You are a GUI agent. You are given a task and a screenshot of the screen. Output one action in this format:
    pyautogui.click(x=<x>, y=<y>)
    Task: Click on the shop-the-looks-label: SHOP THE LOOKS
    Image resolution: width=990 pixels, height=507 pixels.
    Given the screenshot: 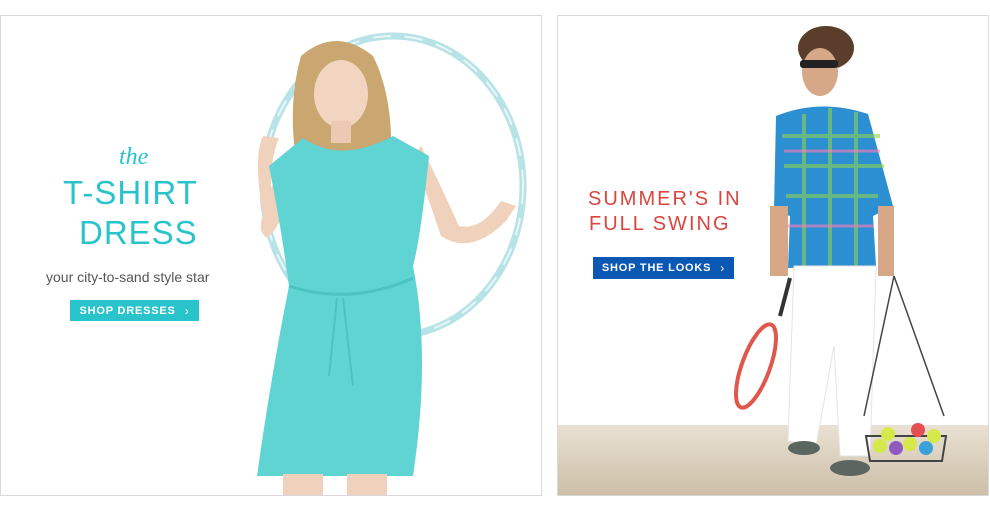 What is the action you would take?
    pyautogui.click(x=656, y=268)
    